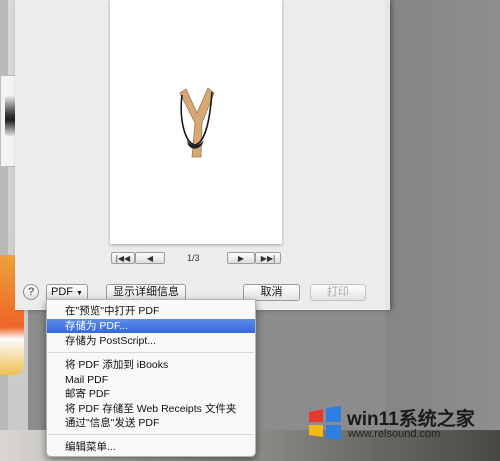 The height and width of the screenshot is (461, 500). I want to click on menu-item-mail-pdf: Mail PDF, so click(151, 380).